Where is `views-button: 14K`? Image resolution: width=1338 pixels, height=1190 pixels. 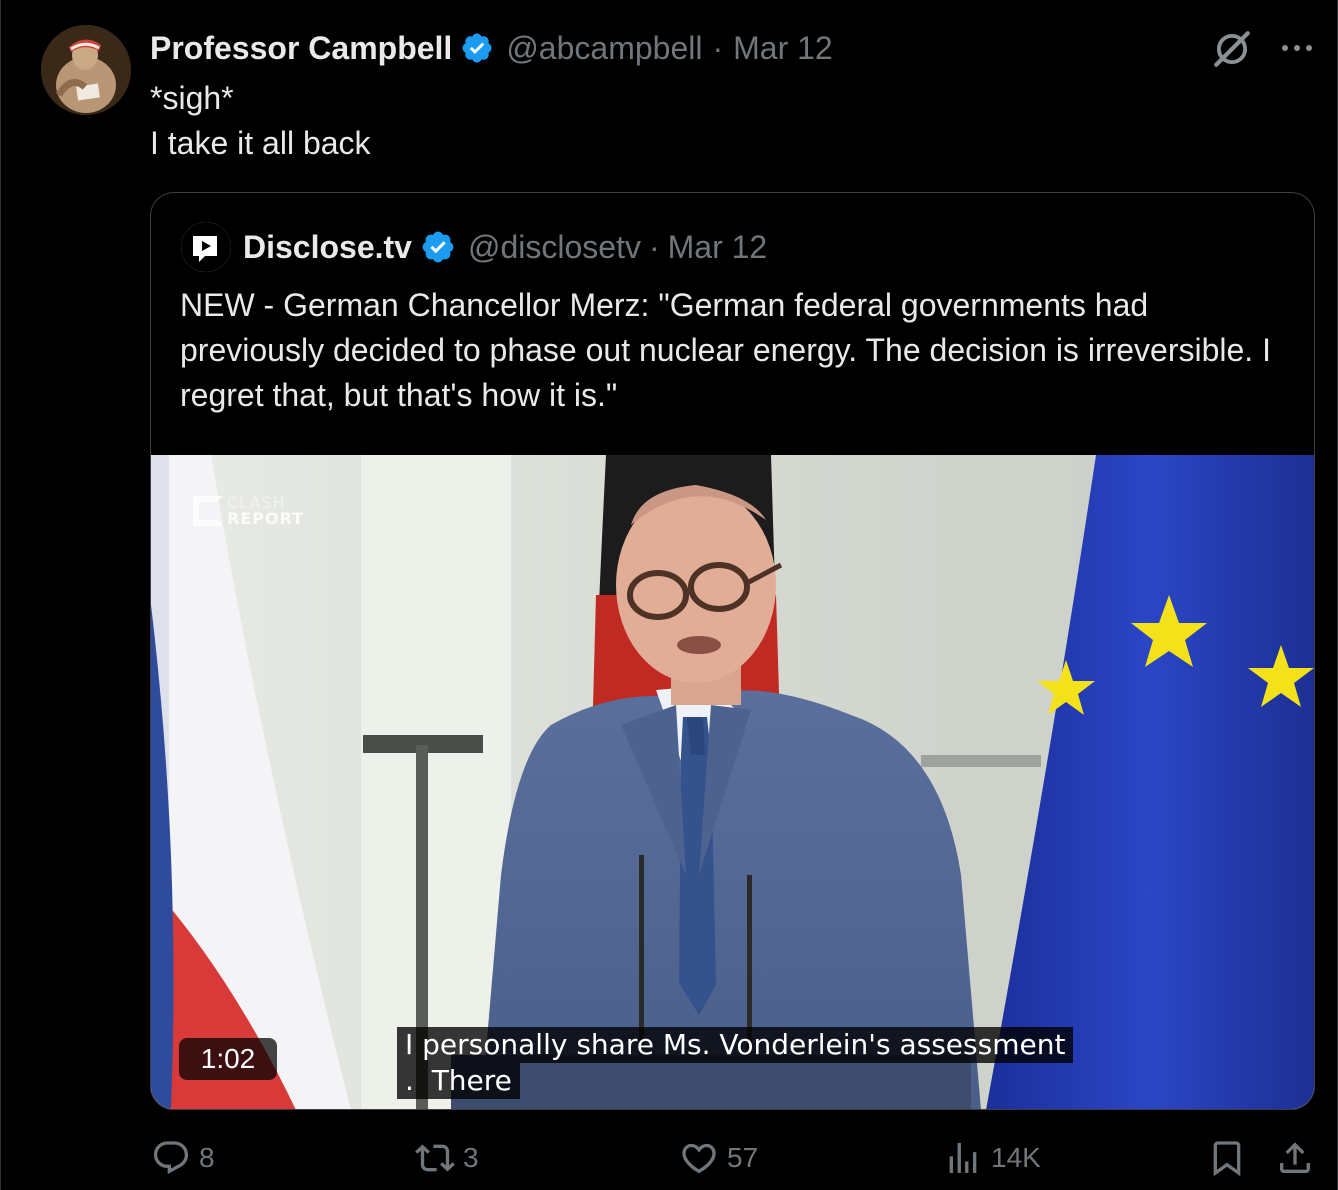 views-button: 14K is located at coordinates (992, 1158).